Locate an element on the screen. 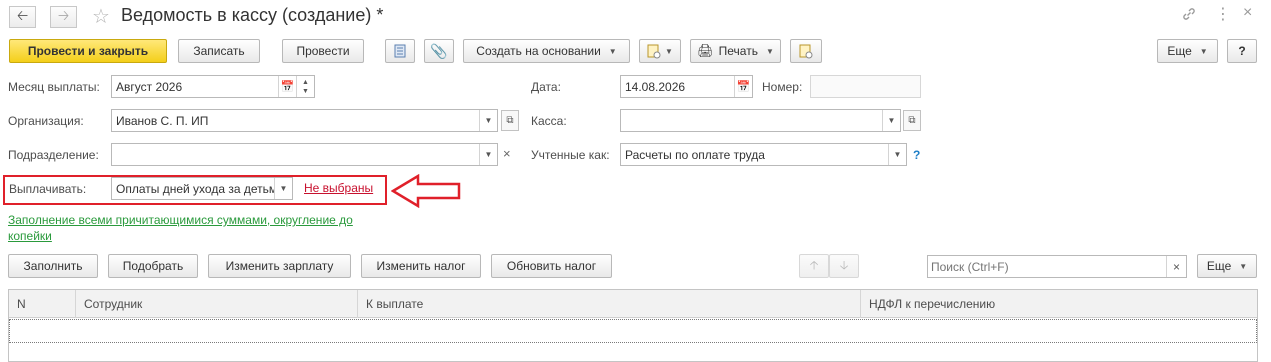 This screenshot has height=362, width=1271. table-more-button: Еще ▼ is located at coordinates (1227, 266).